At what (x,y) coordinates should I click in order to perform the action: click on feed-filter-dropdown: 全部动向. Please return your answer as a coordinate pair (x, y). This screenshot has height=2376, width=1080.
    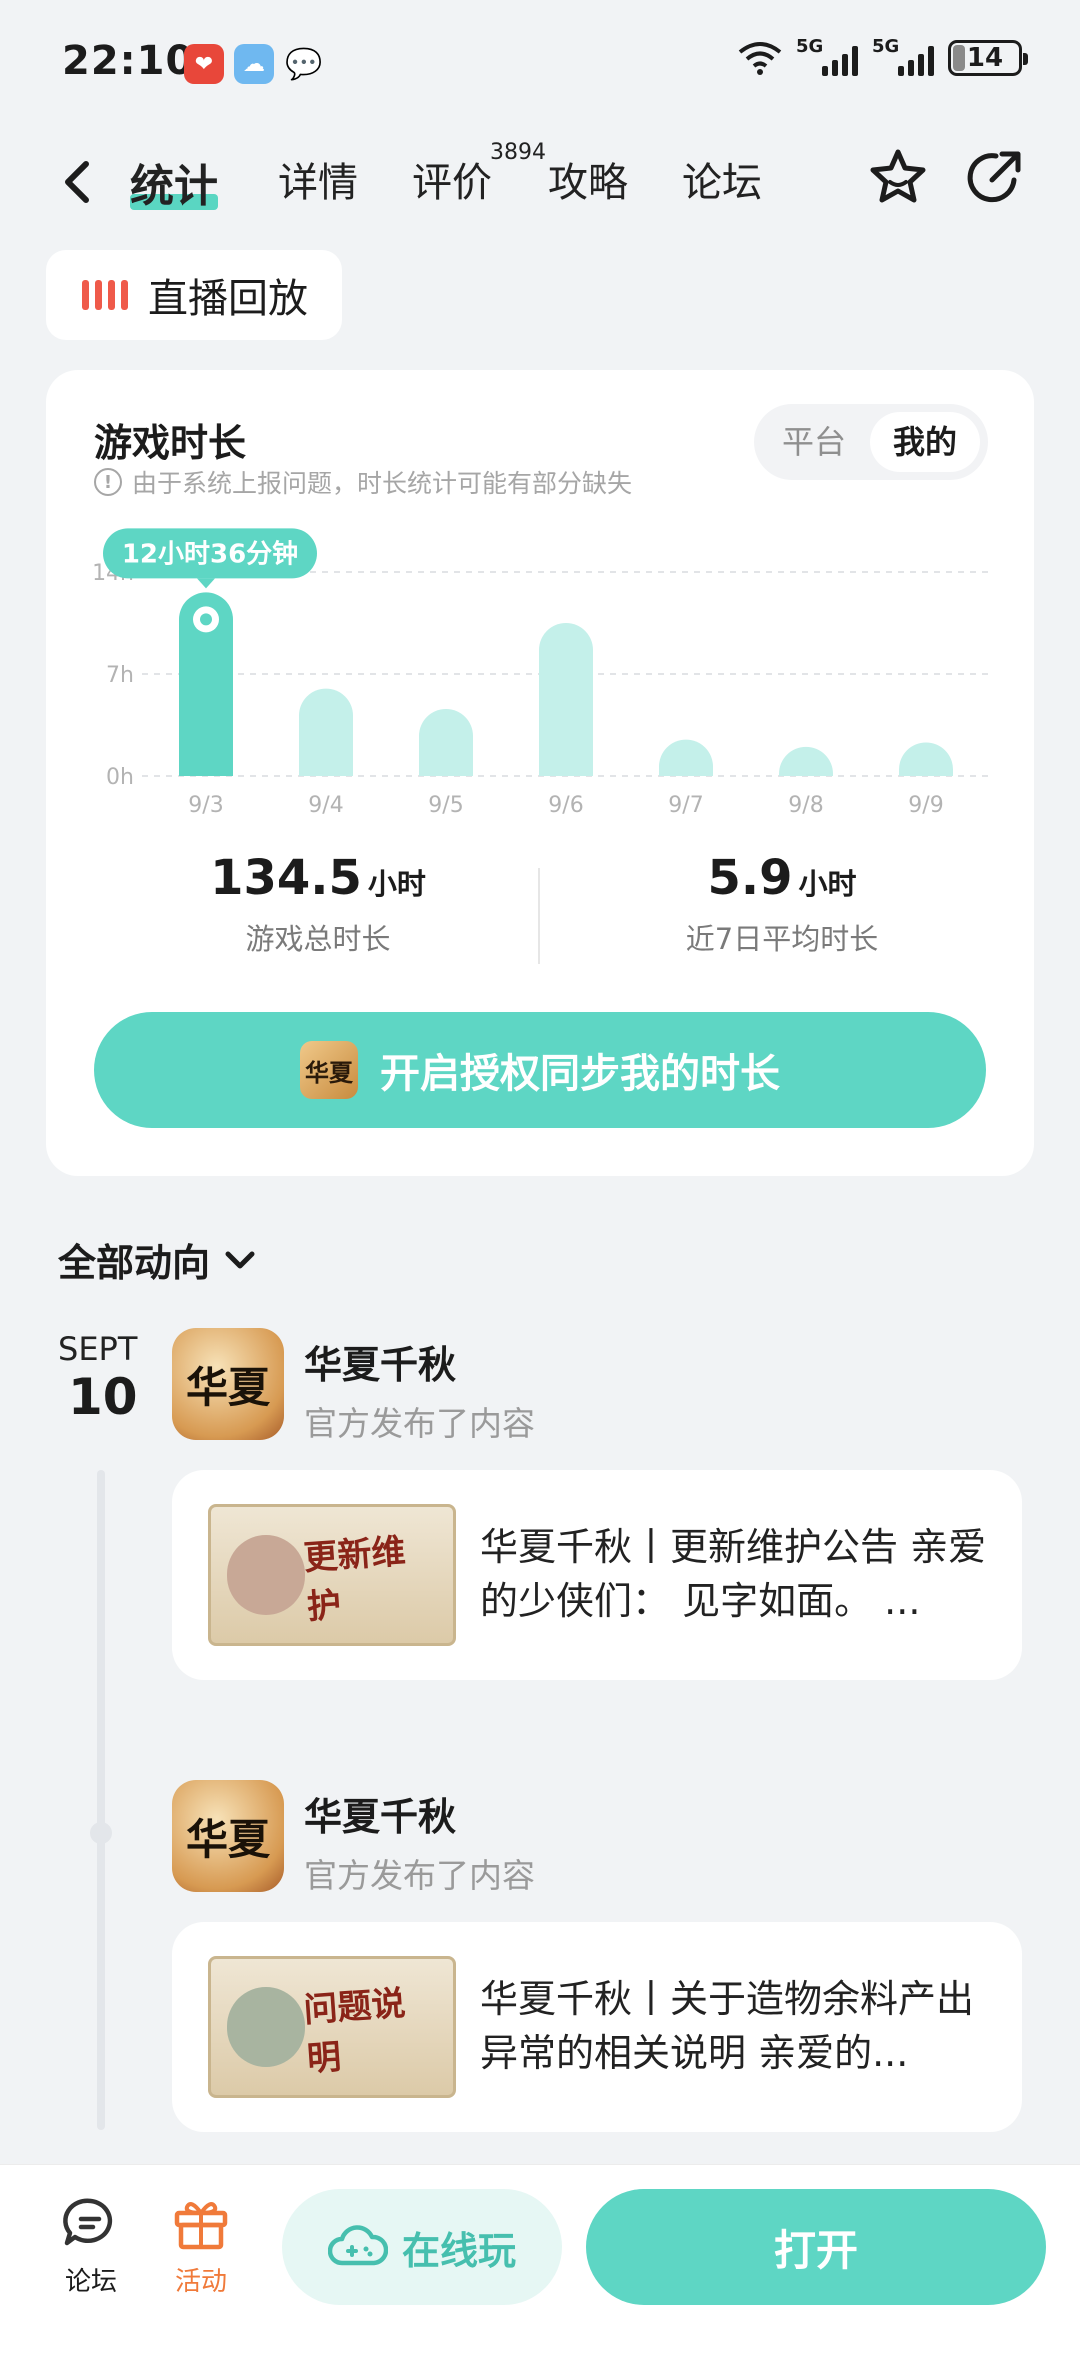
    Looking at the image, I should click on (158, 1259).